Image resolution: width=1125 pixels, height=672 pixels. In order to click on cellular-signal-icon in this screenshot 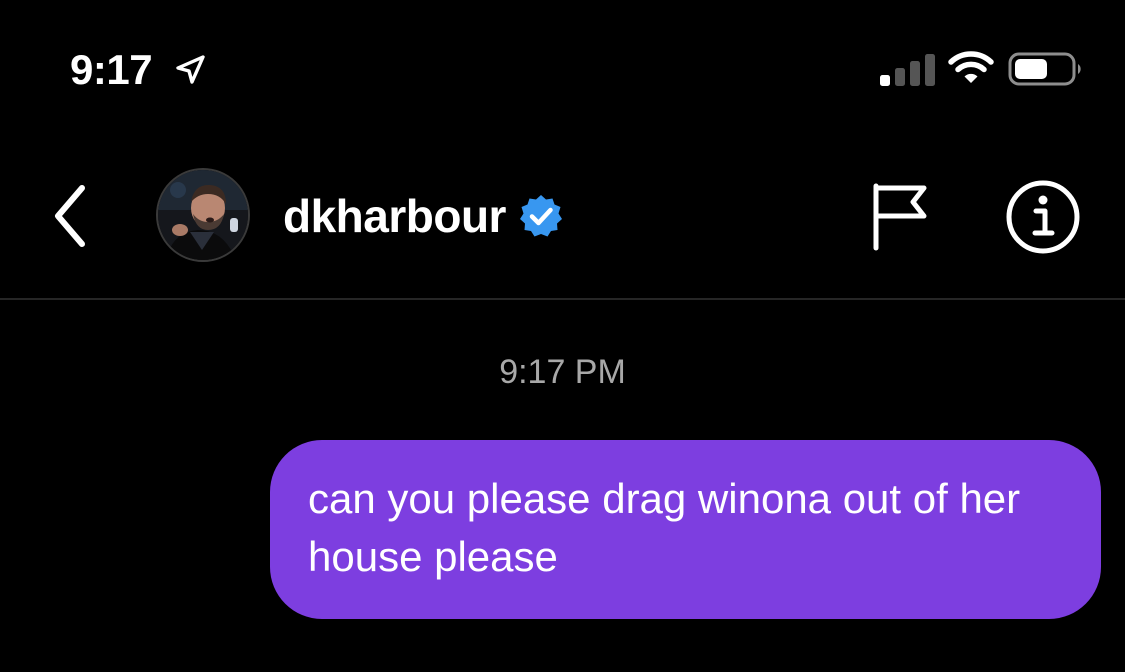, I will do `click(907, 70)`.